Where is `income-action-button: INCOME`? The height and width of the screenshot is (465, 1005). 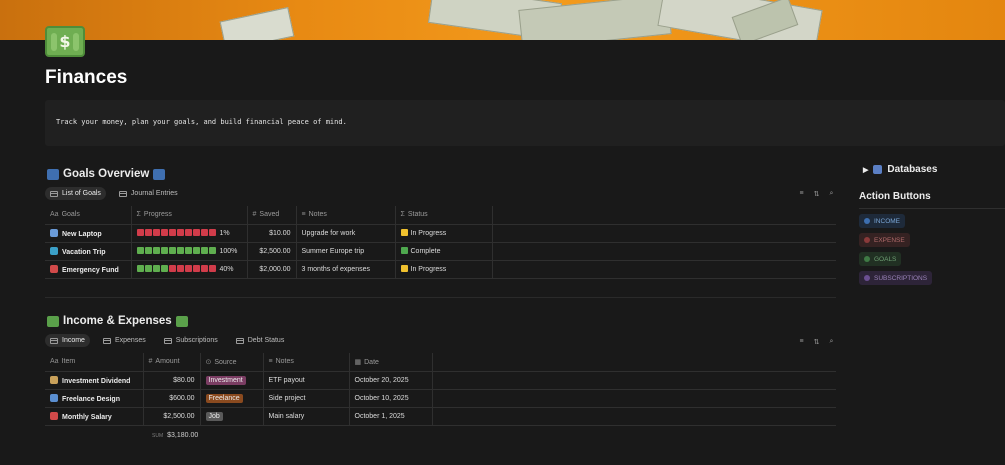 income-action-button: INCOME is located at coordinates (882, 221).